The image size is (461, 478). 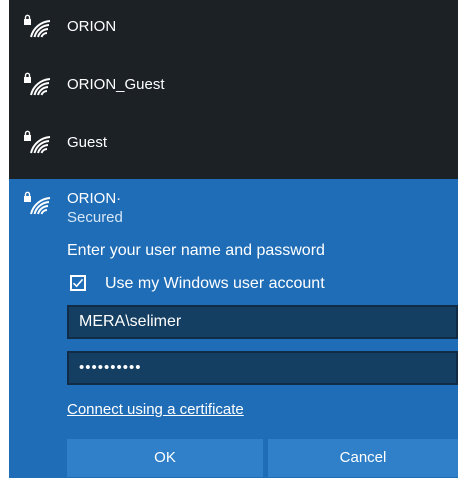 What do you see at coordinates (94, 198) in the screenshot?
I see `selected-network-name: ORION·` at bounding box center [94, 198].